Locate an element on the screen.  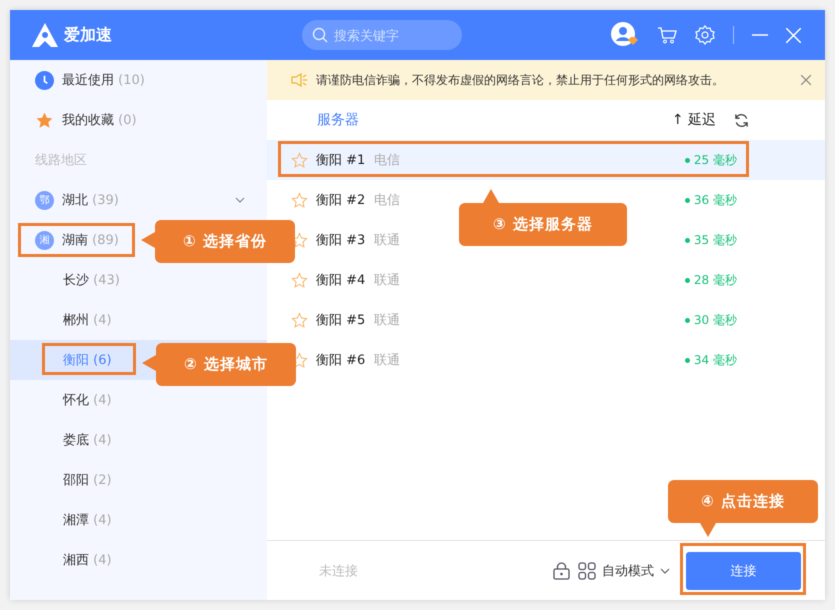
server-name: 衡阳 #3 is located at coordinates (341, 240).